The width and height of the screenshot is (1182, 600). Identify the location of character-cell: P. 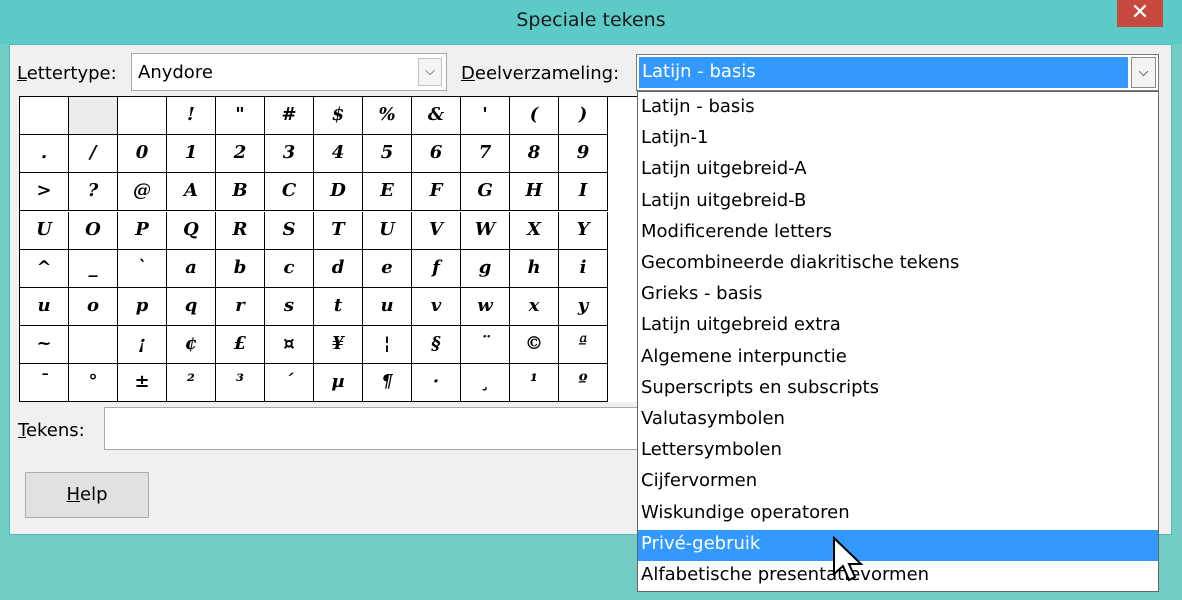
(142, 230).